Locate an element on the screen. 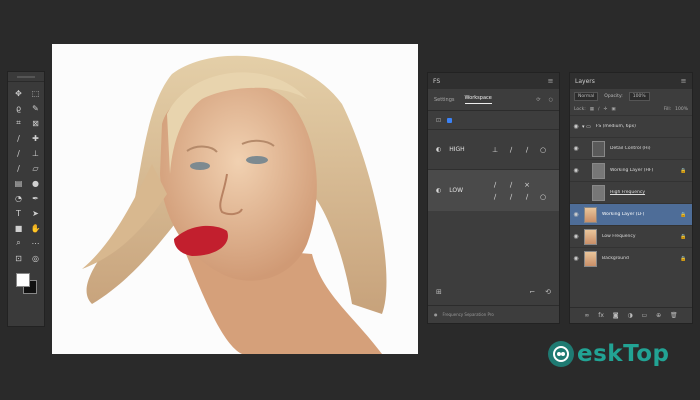 The height and width of the screenshot is (400, 700). brush-settings-icon: ⊡ is located at coordinates (438, 120).